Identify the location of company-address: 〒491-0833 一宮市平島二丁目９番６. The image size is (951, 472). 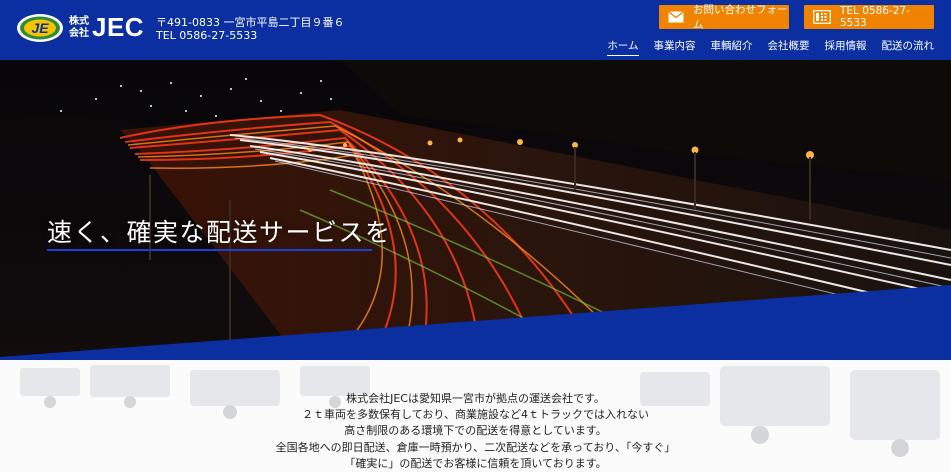
(250, 22).